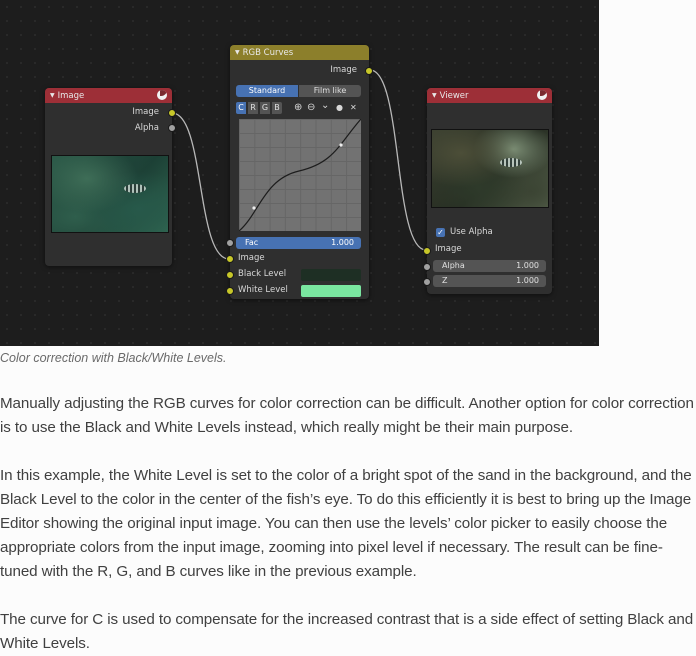  Describe the element at coordinates (71, 96) in the screenshot. I see `image-node-title: Image` at that location.